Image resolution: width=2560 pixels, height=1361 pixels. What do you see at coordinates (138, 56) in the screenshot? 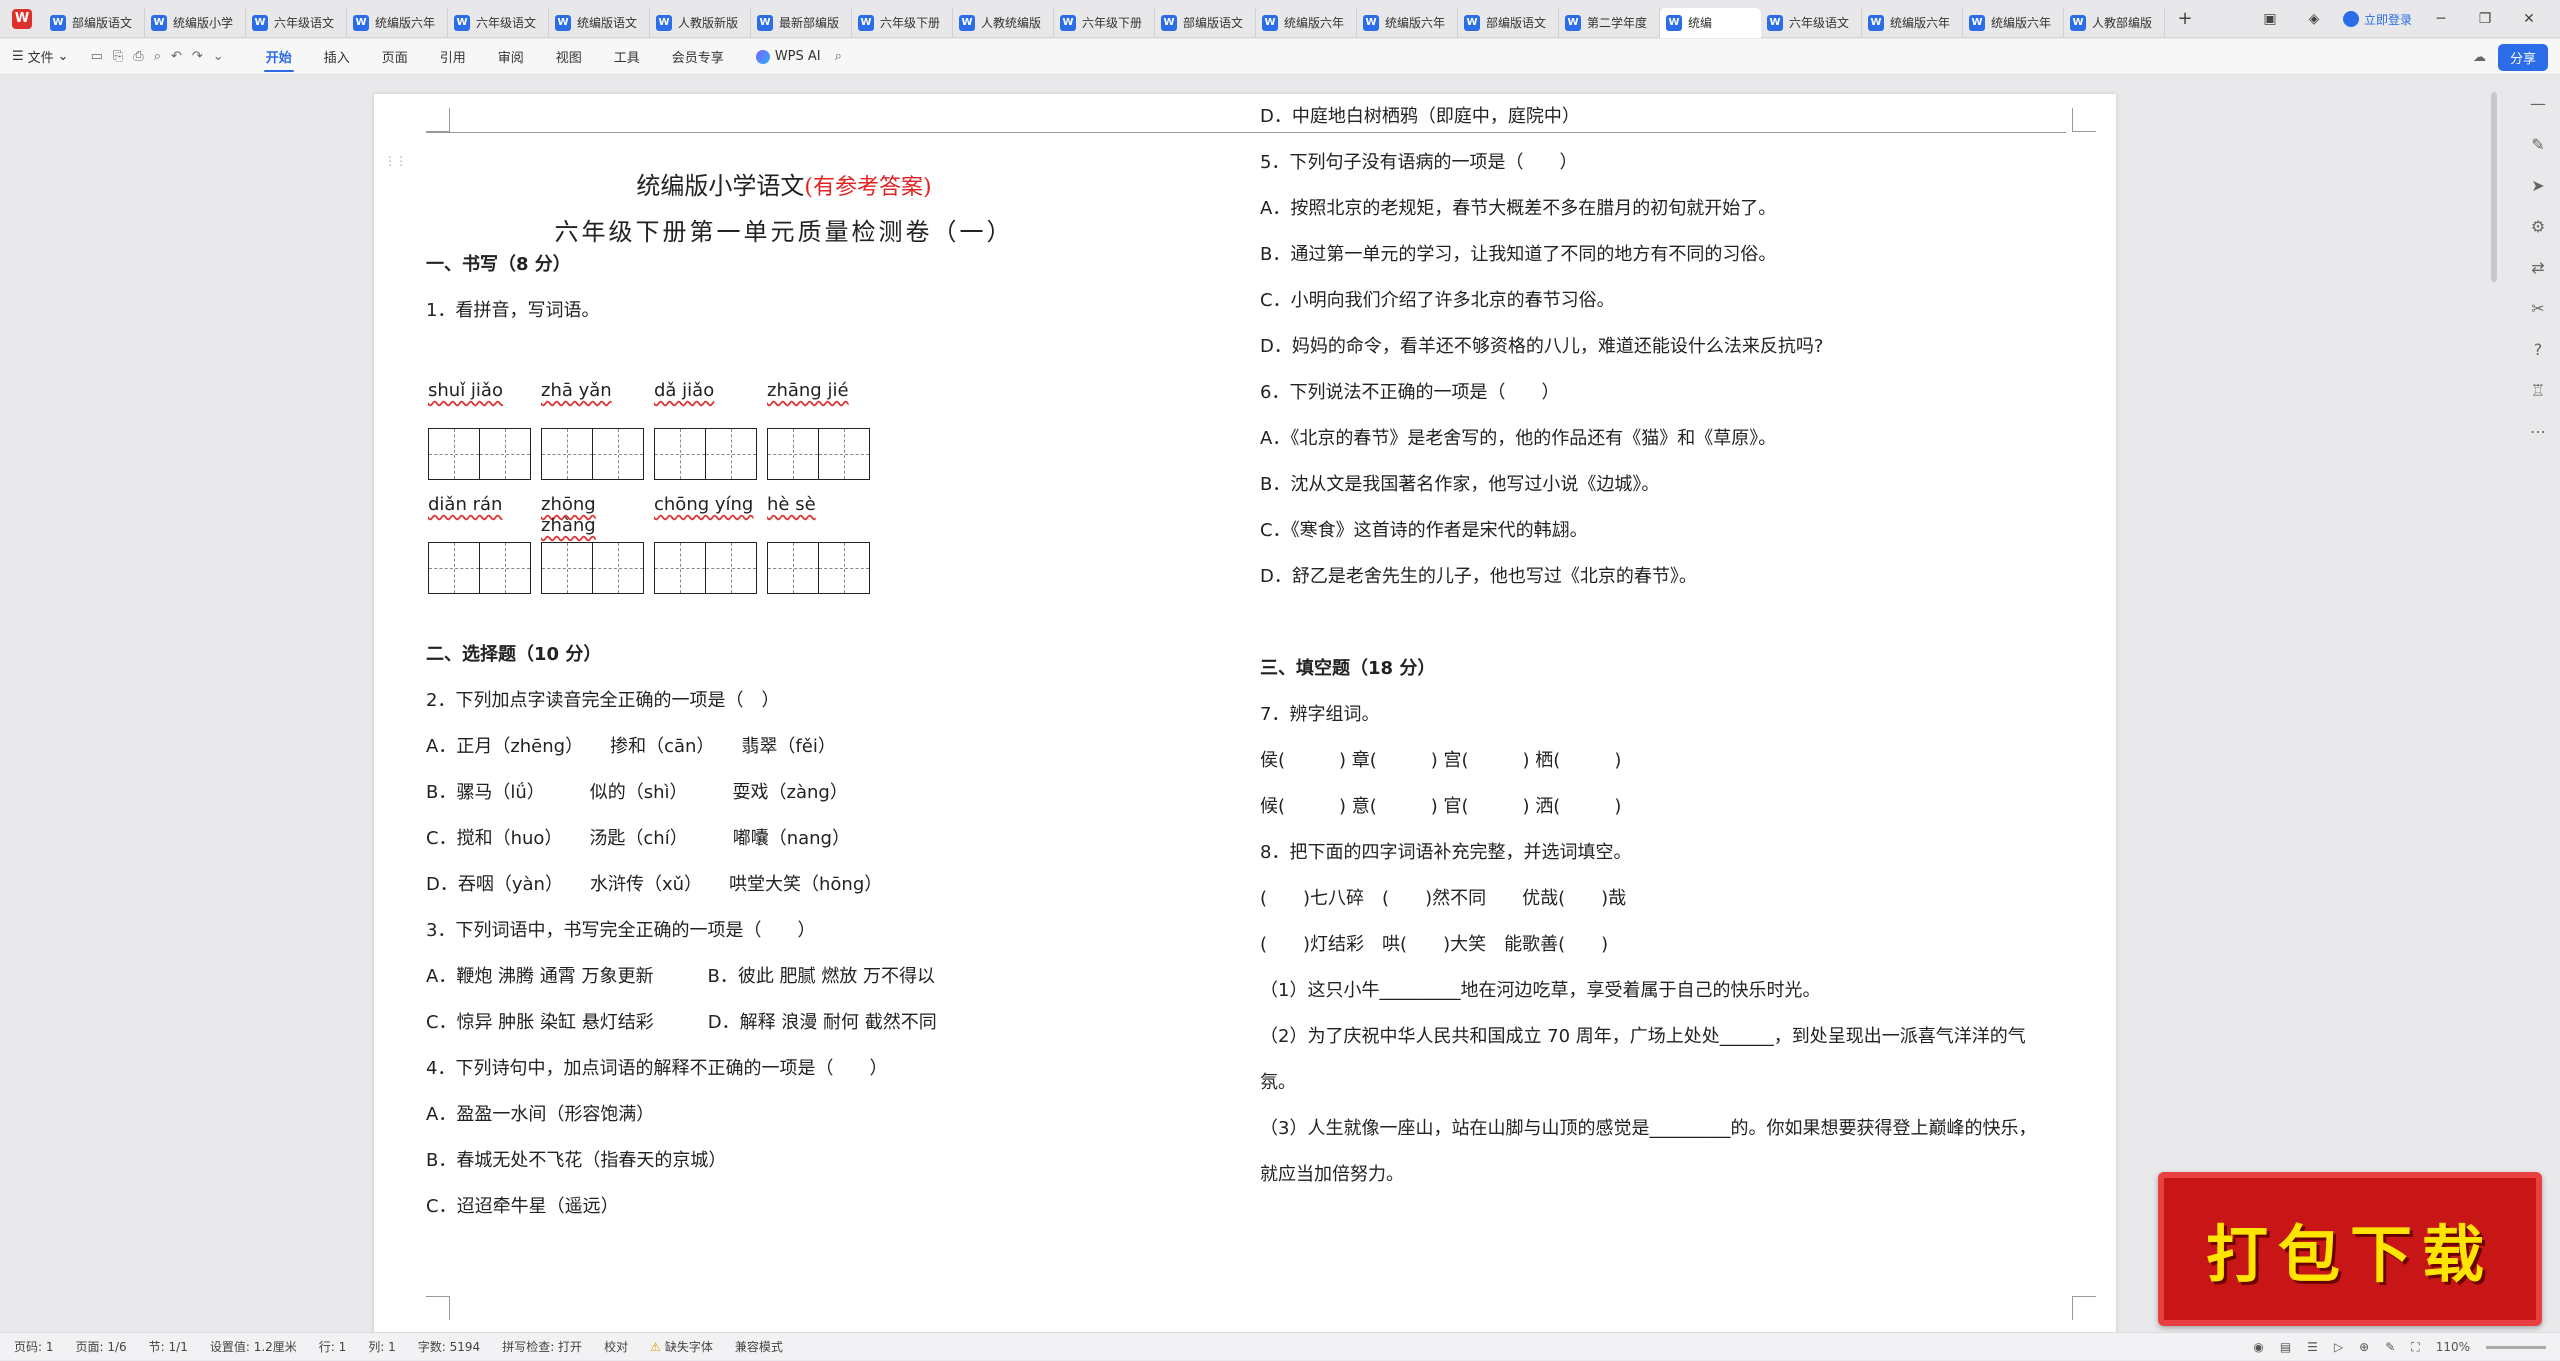
I see `print-icon: ⎙` at bounding box center [138, 56].